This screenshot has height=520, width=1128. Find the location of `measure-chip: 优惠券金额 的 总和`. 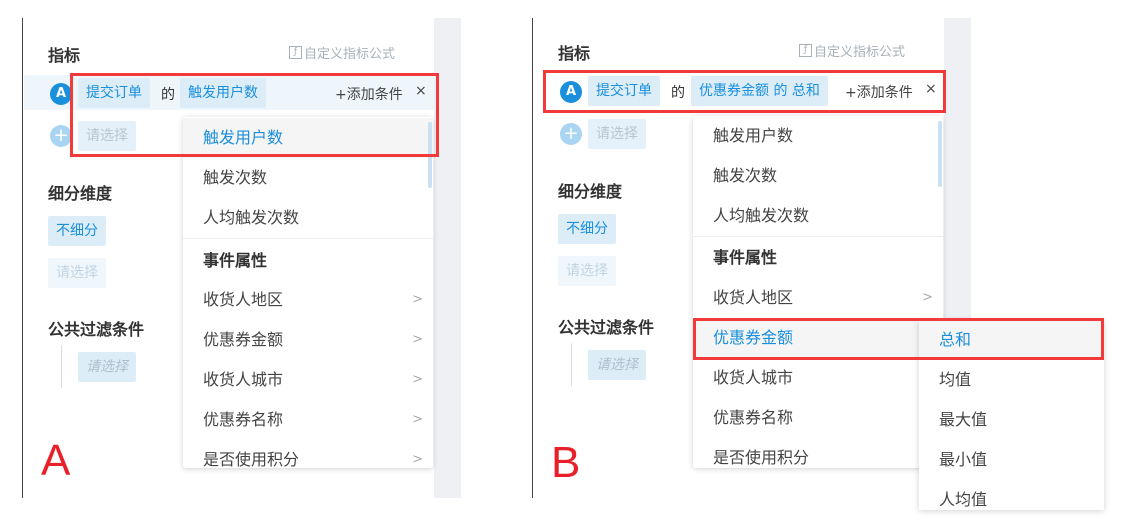

measure-chip: 优惠券金额 的 总和 is located at coordinates (759, 91).